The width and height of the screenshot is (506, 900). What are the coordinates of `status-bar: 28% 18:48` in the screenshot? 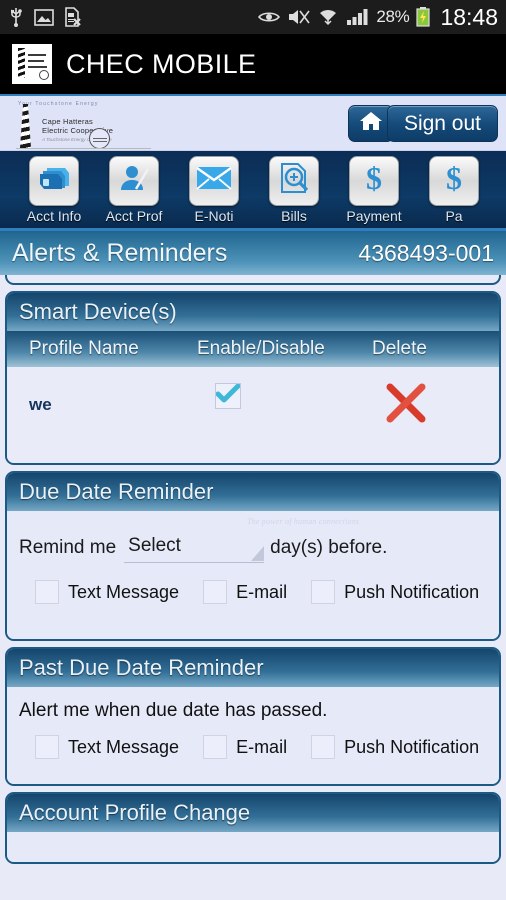 It's located at (253, 17).